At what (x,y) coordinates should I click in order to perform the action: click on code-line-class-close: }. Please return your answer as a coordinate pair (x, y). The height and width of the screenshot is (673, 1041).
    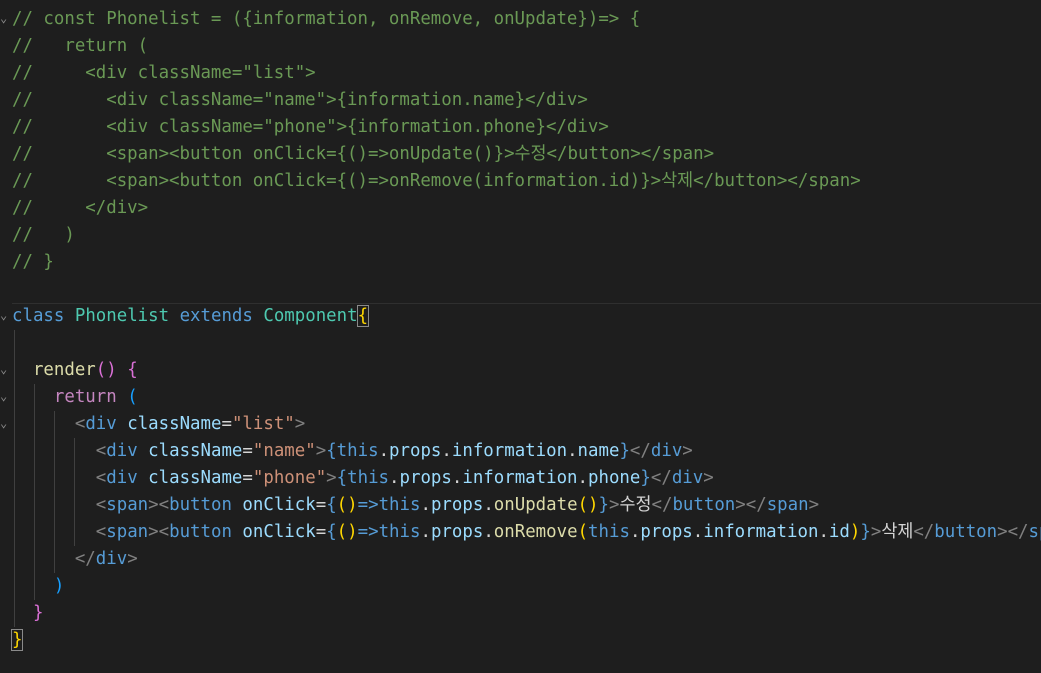
    Looking at the image, I should click on (520, 640).